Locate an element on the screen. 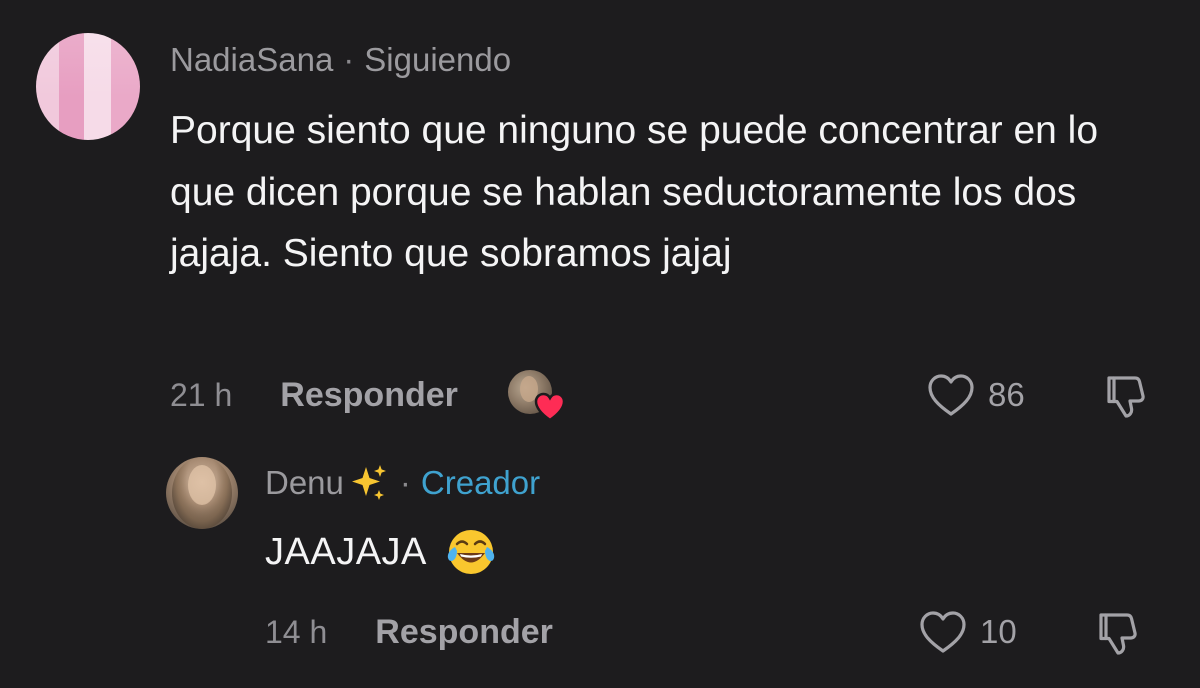 The height and width of the screenshot is (688, 1200). reply-like-group: 10 is located at coordinates (967, 632).